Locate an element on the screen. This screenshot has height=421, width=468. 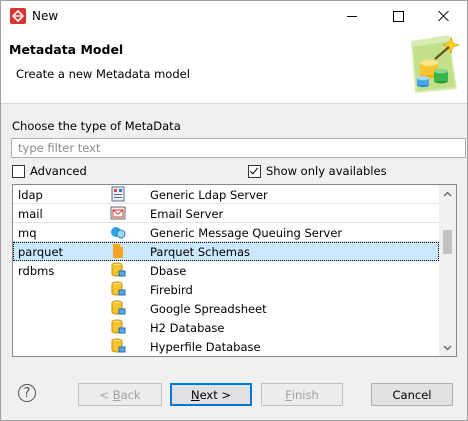
list-item: ldap Generic Ldap Server is located at coordinates (226, 194).